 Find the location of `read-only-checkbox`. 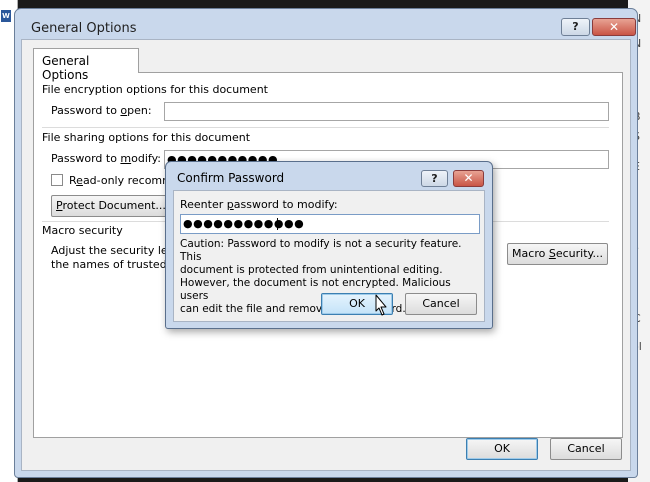

read-only-checkbox is located at coordinates (57, 180).